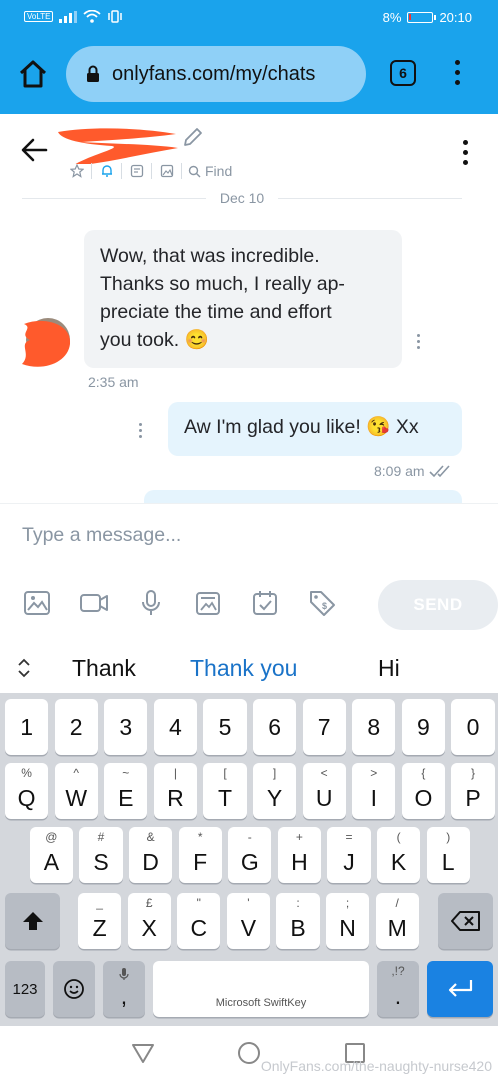  What do you see at coordinates (104, 668) in the screenshot?
I see `suggestion-1: Thank` at bounding box center [104, 668].